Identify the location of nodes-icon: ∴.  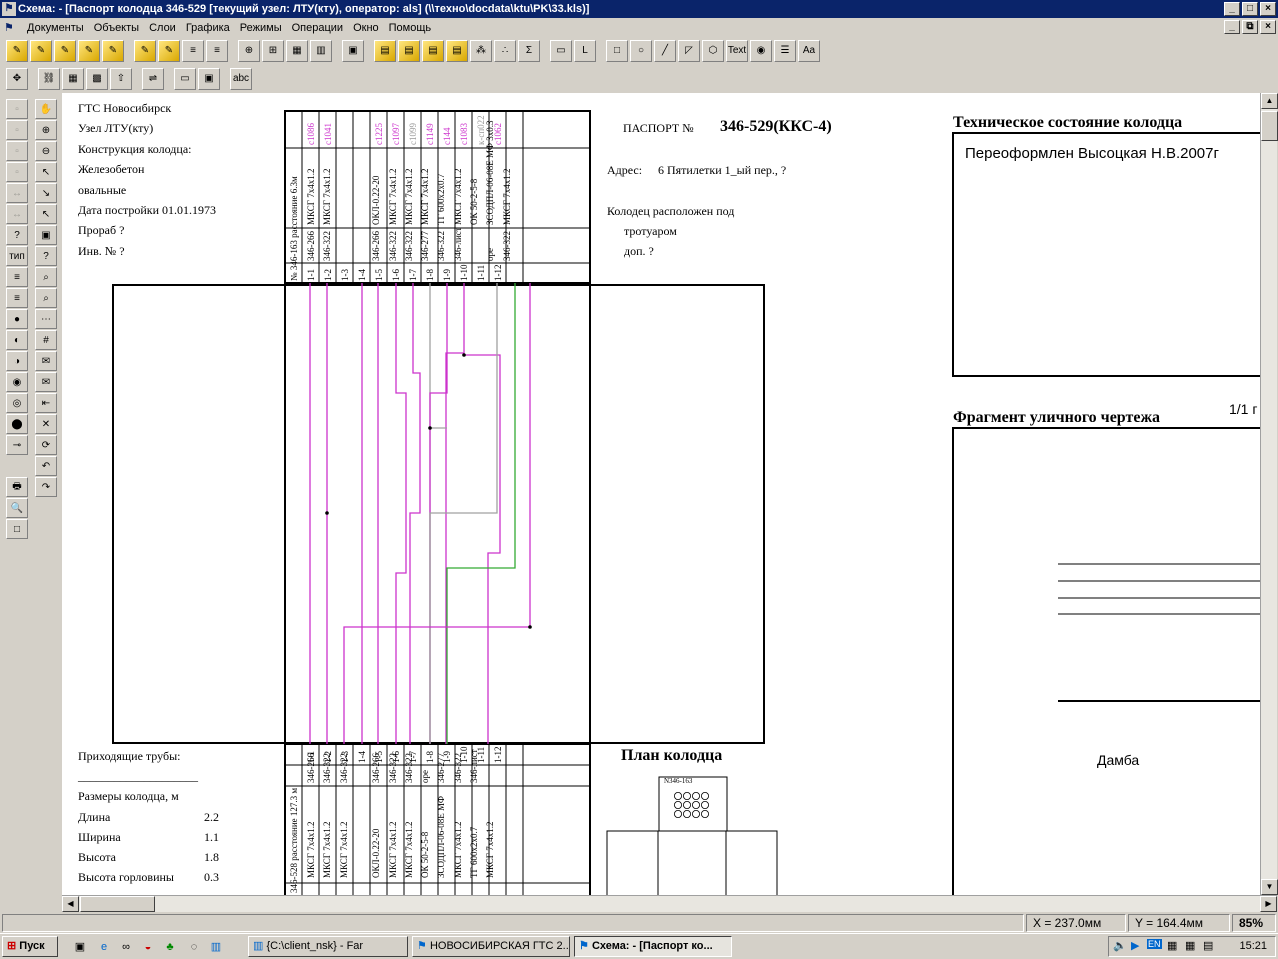
(505, 50).